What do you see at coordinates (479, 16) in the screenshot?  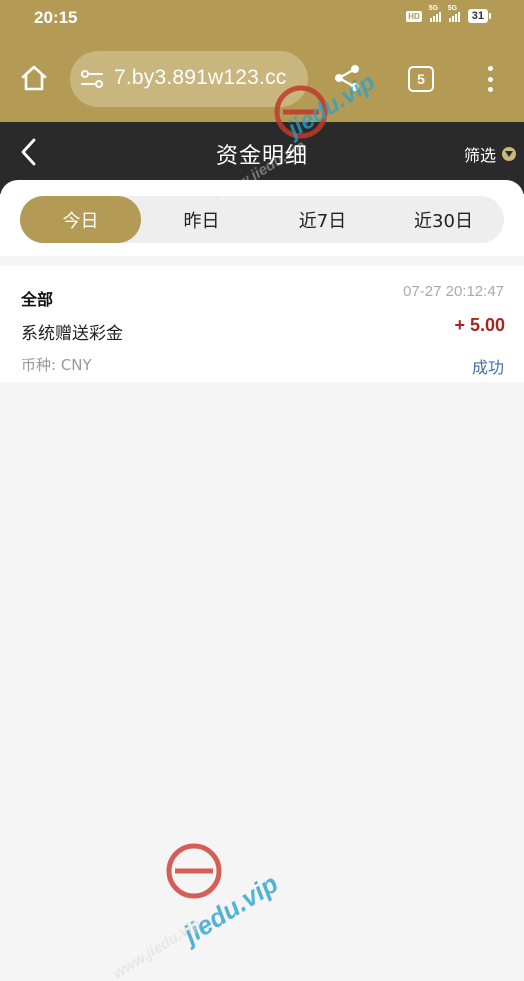 I see `battery-icon: 31` at bounding box center [479, 16].